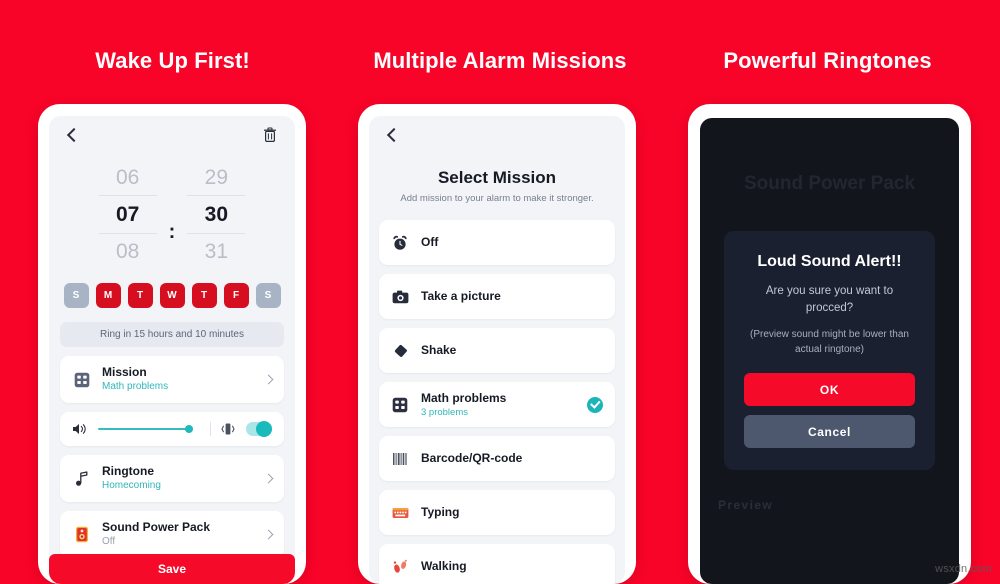  What do you see at coordinates (145, 429) in the screenshot?
I see `volume-slider` at bounding box center [145, 429].